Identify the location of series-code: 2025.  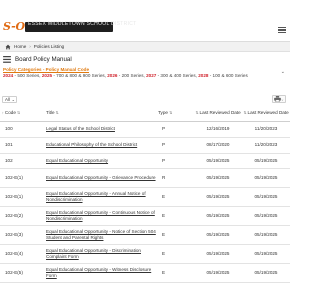
(47, 75).